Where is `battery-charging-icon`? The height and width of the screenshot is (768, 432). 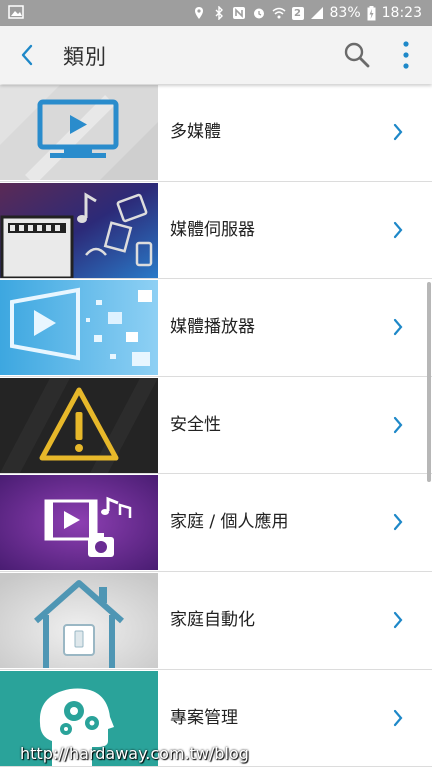
battery-charging-icon is located at coordinates (371, 12).